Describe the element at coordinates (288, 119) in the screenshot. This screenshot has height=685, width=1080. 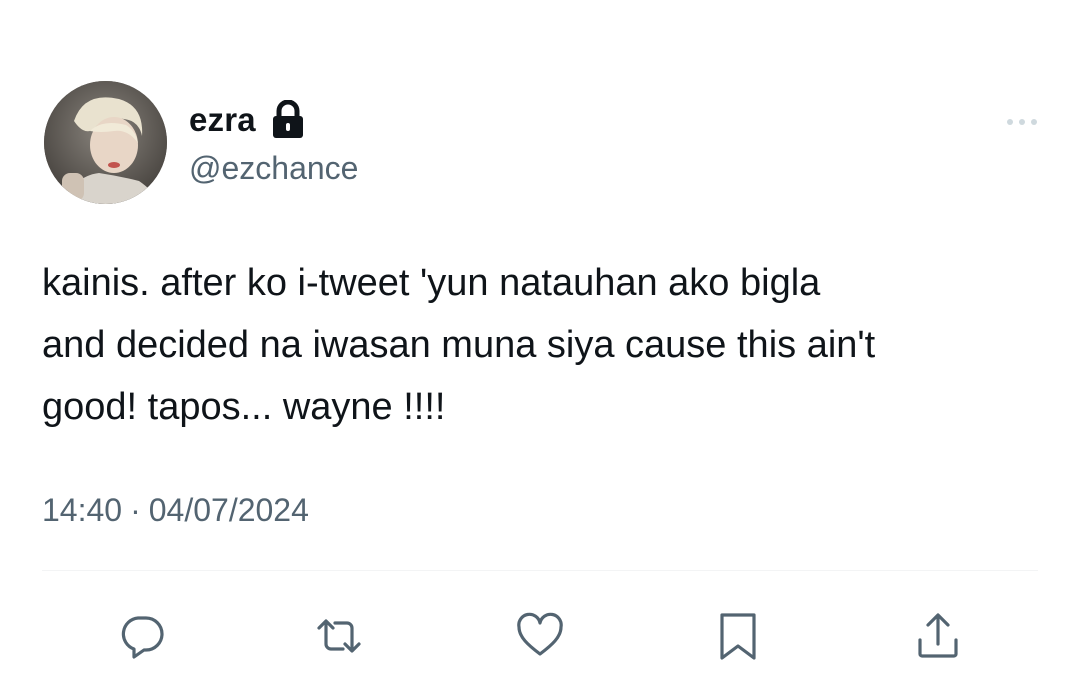
I see `lock-icon` at that location.